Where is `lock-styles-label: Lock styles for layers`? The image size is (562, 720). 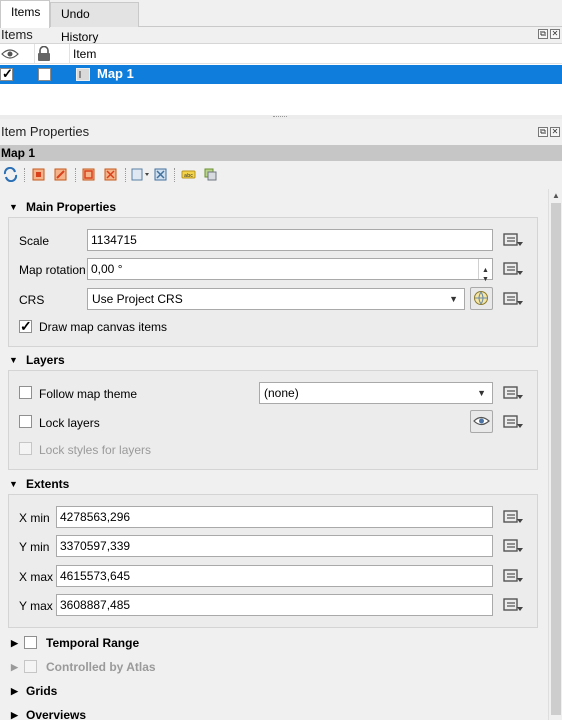 lock-styles-label: Lock styles for layers is located at coordinates (95, 450).